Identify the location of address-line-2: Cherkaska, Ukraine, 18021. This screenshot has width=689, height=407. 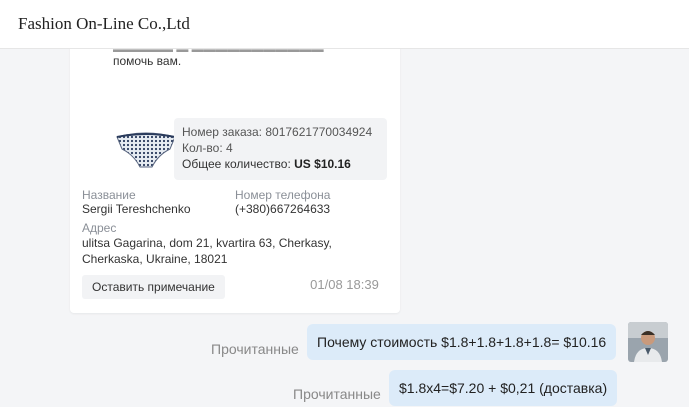
(155, 259).